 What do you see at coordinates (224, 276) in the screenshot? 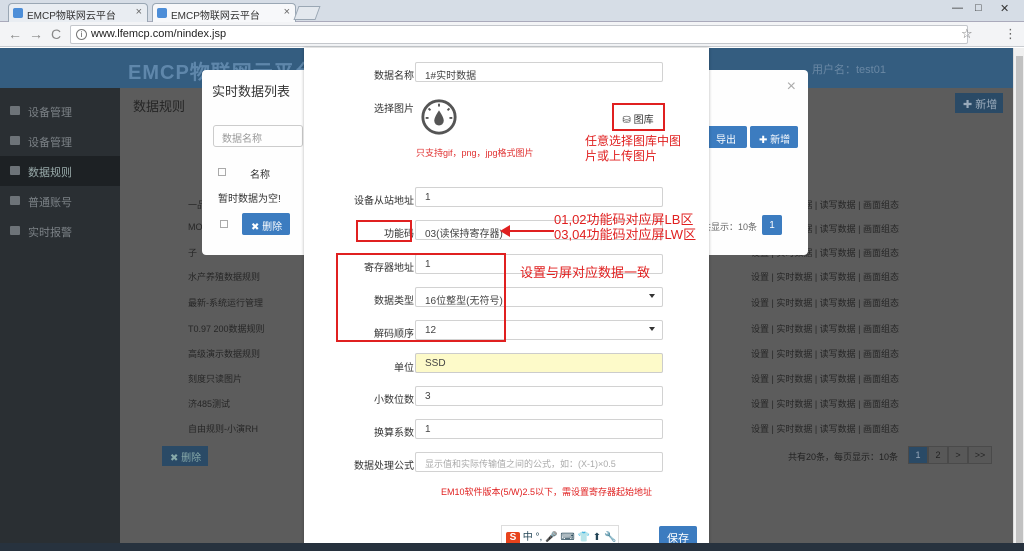
I see `rule-name: 水产养殖数据规则` at bounding box center [224, 276].